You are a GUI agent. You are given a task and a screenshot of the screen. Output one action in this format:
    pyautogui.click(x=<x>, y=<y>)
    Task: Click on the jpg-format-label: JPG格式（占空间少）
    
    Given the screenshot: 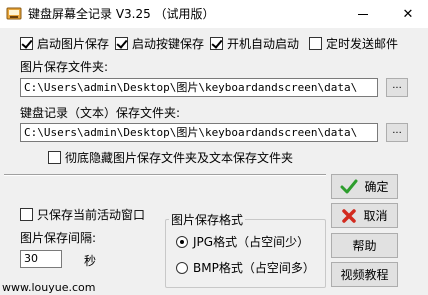 What is the action you would take?
    pyautogui.click(x=251, y=242)
    